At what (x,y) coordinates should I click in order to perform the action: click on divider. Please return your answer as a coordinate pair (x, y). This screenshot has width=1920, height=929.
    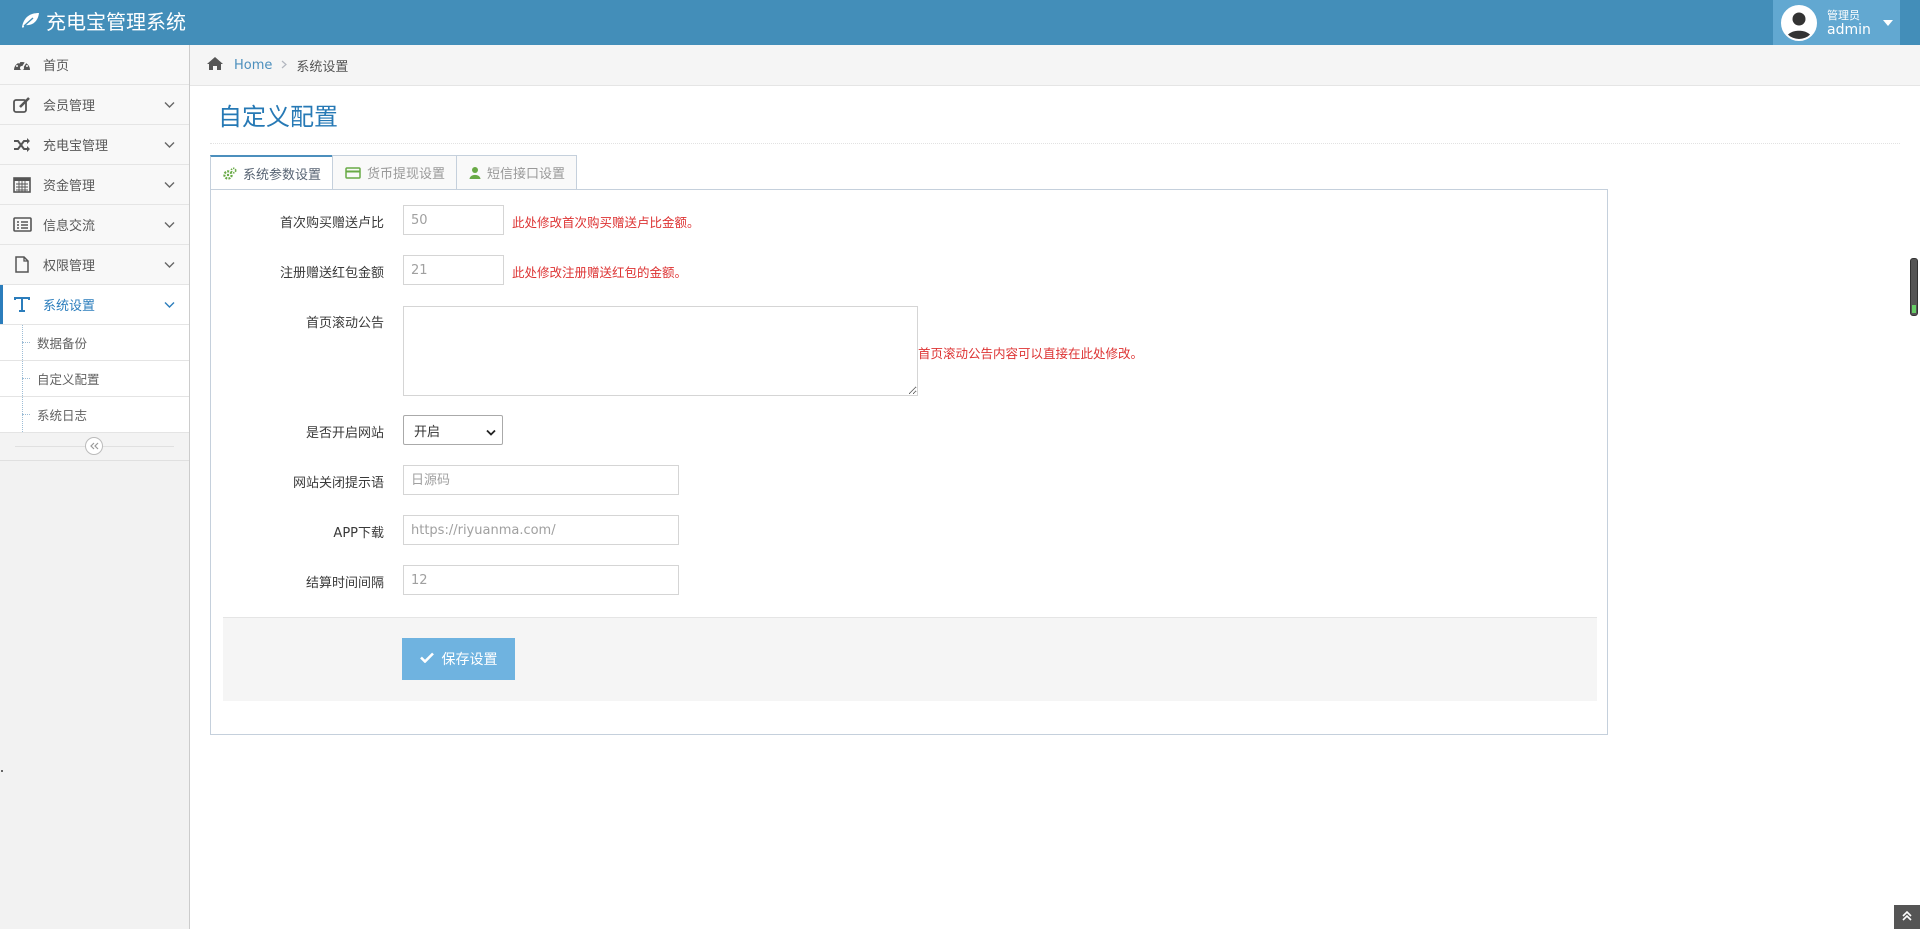
    Looking at the image, I should click on (1055, 143).